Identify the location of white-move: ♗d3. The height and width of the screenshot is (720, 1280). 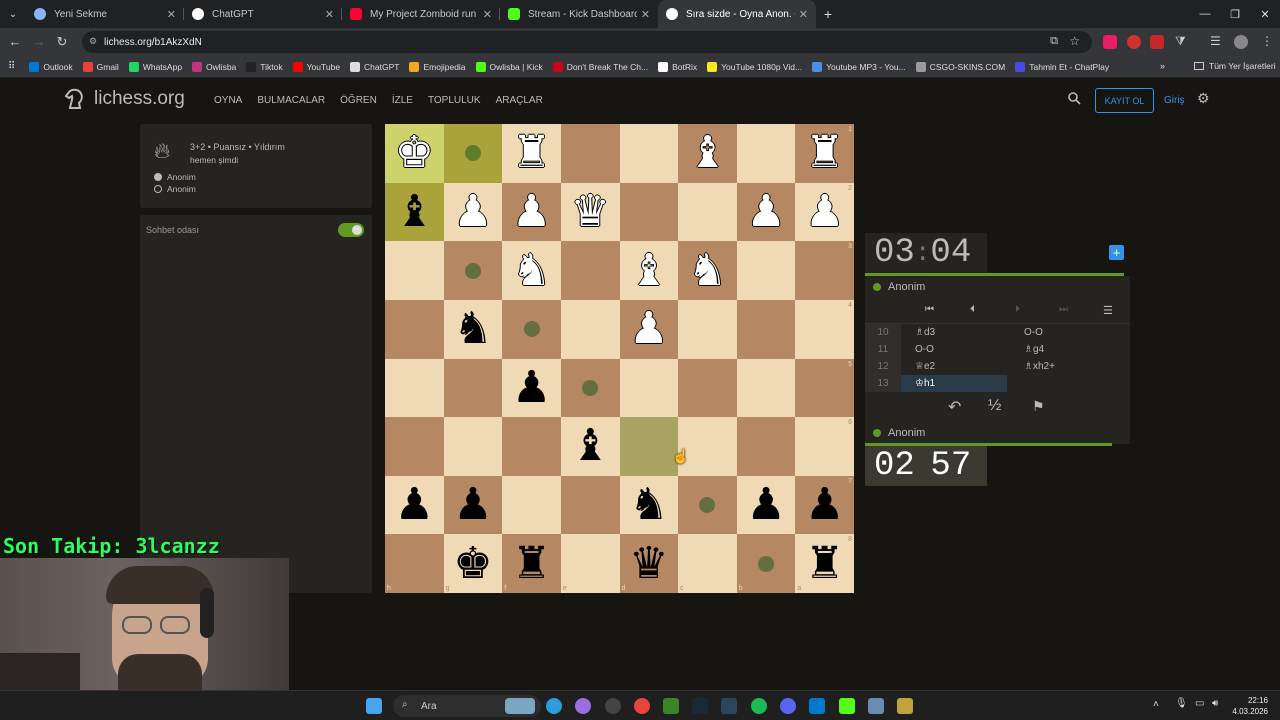
(954, 332).